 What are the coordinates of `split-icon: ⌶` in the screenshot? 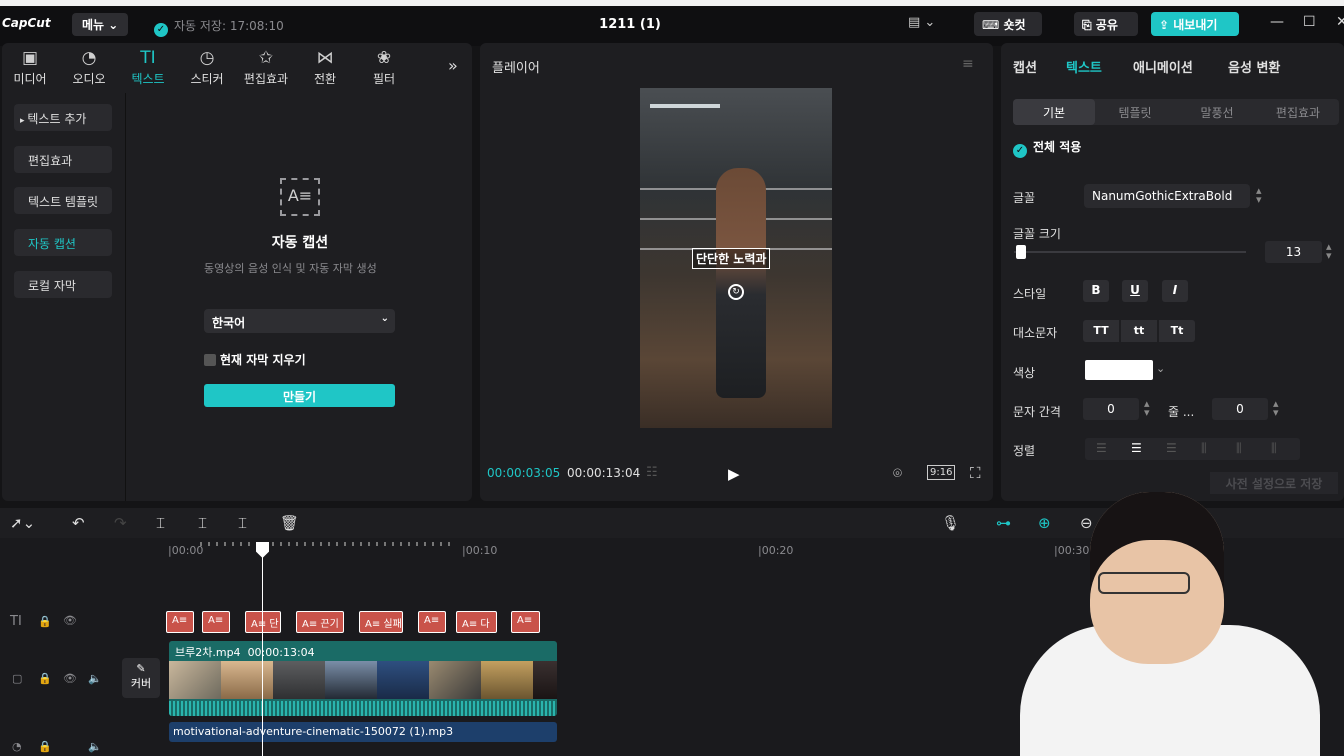 It's located at (160, 523).